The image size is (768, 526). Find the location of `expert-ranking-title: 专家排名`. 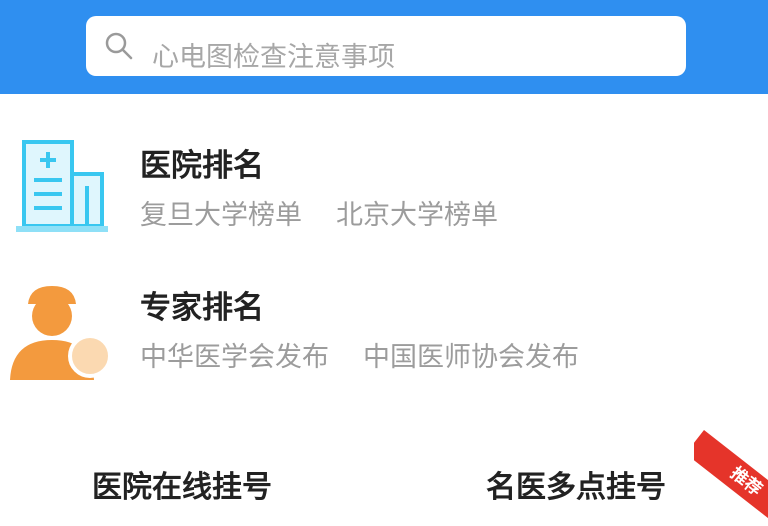

expert-ranking-title: 专家排名 is located at coordinates (202, 308).